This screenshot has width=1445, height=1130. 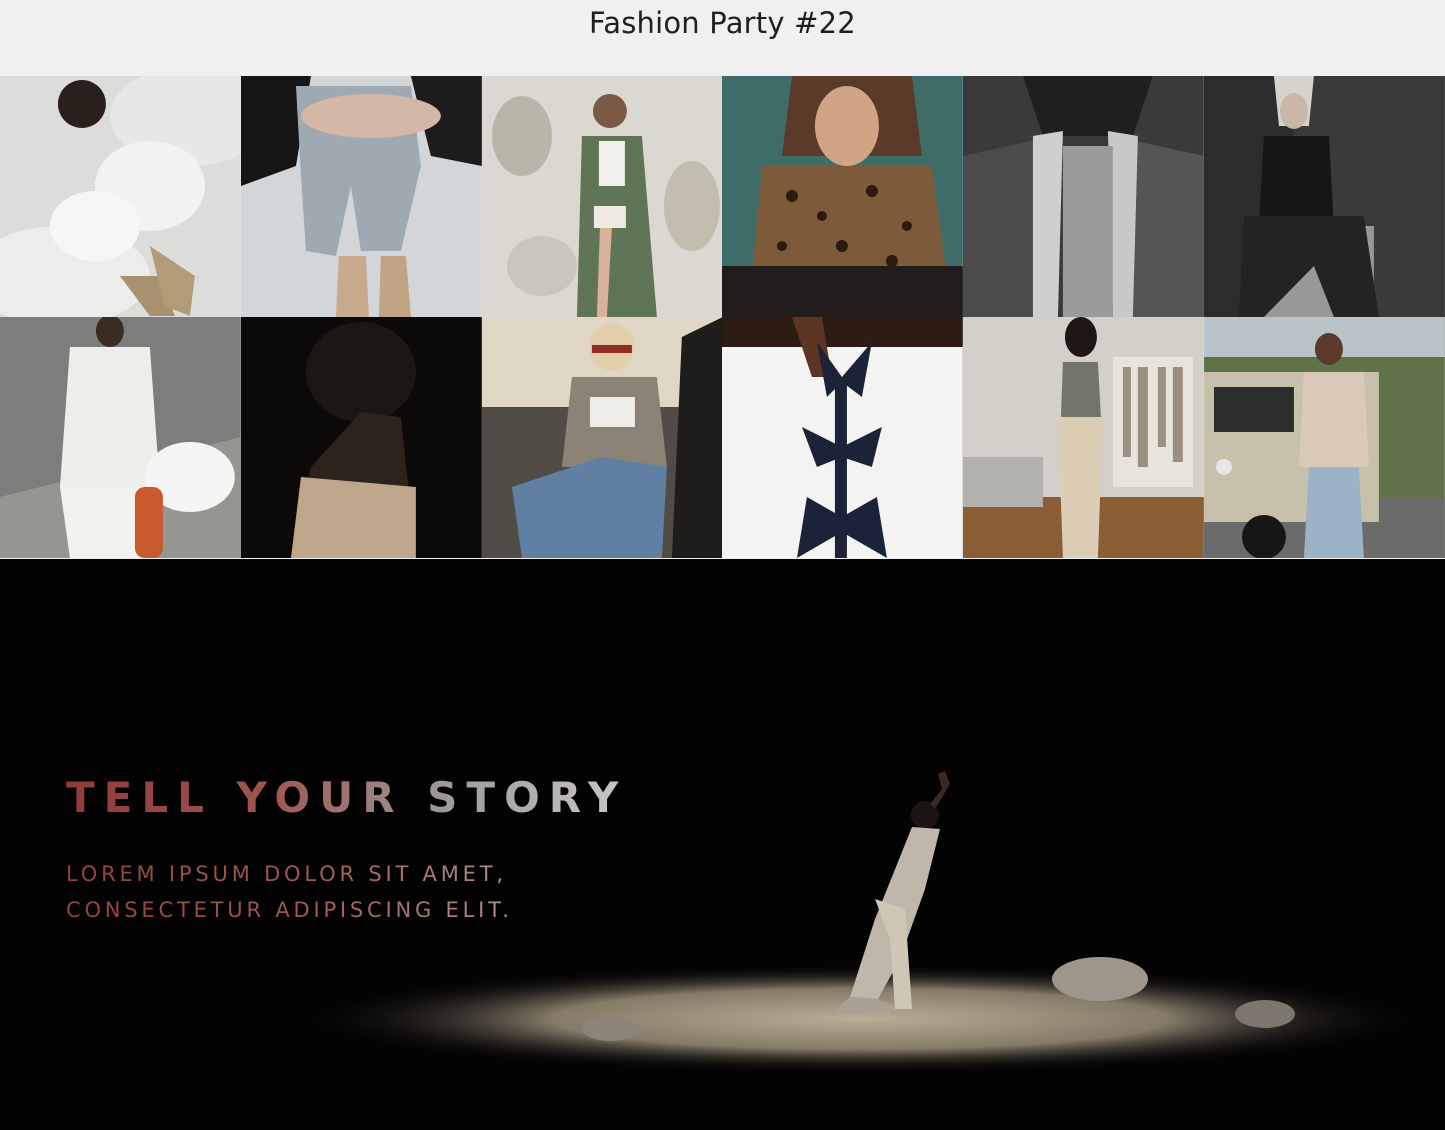 I want to click on page-header: Fashion Party #22, so click(x=722, y=38).